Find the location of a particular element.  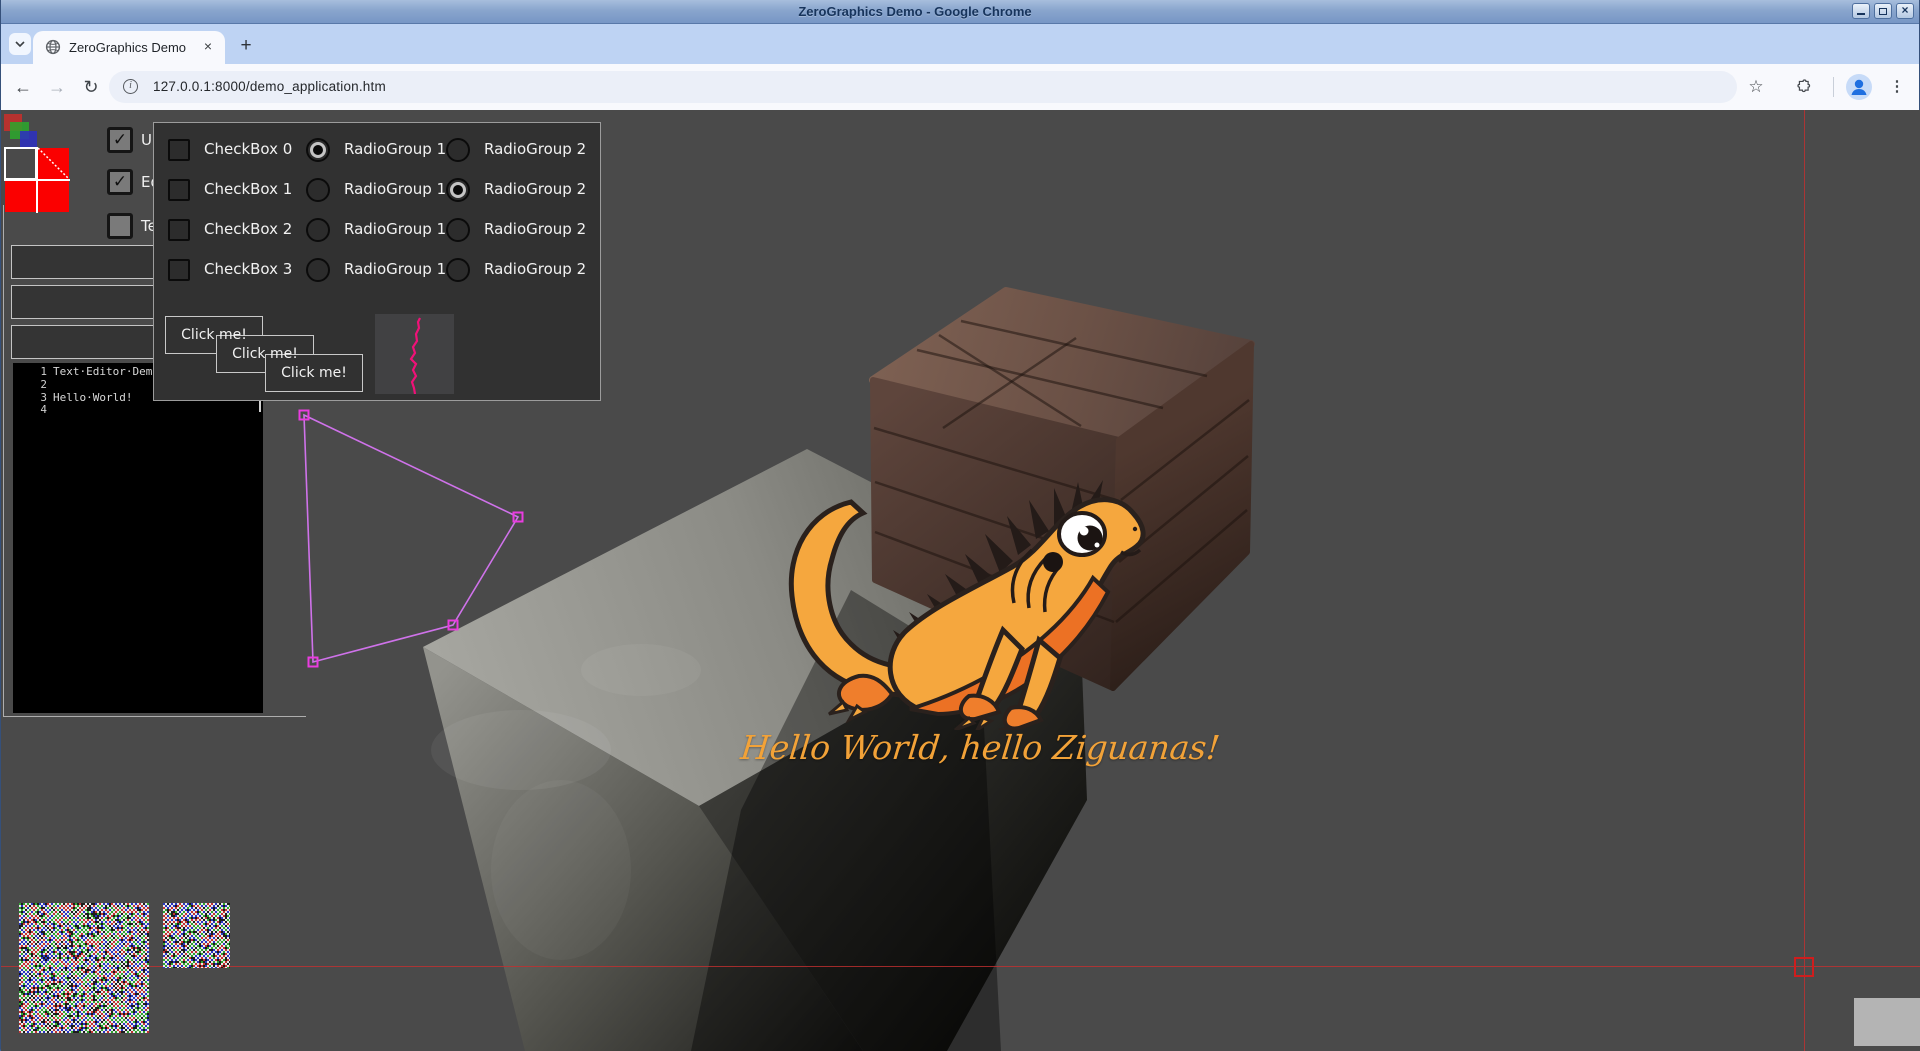

extensions-icon is located at coordinates (1804, 87).